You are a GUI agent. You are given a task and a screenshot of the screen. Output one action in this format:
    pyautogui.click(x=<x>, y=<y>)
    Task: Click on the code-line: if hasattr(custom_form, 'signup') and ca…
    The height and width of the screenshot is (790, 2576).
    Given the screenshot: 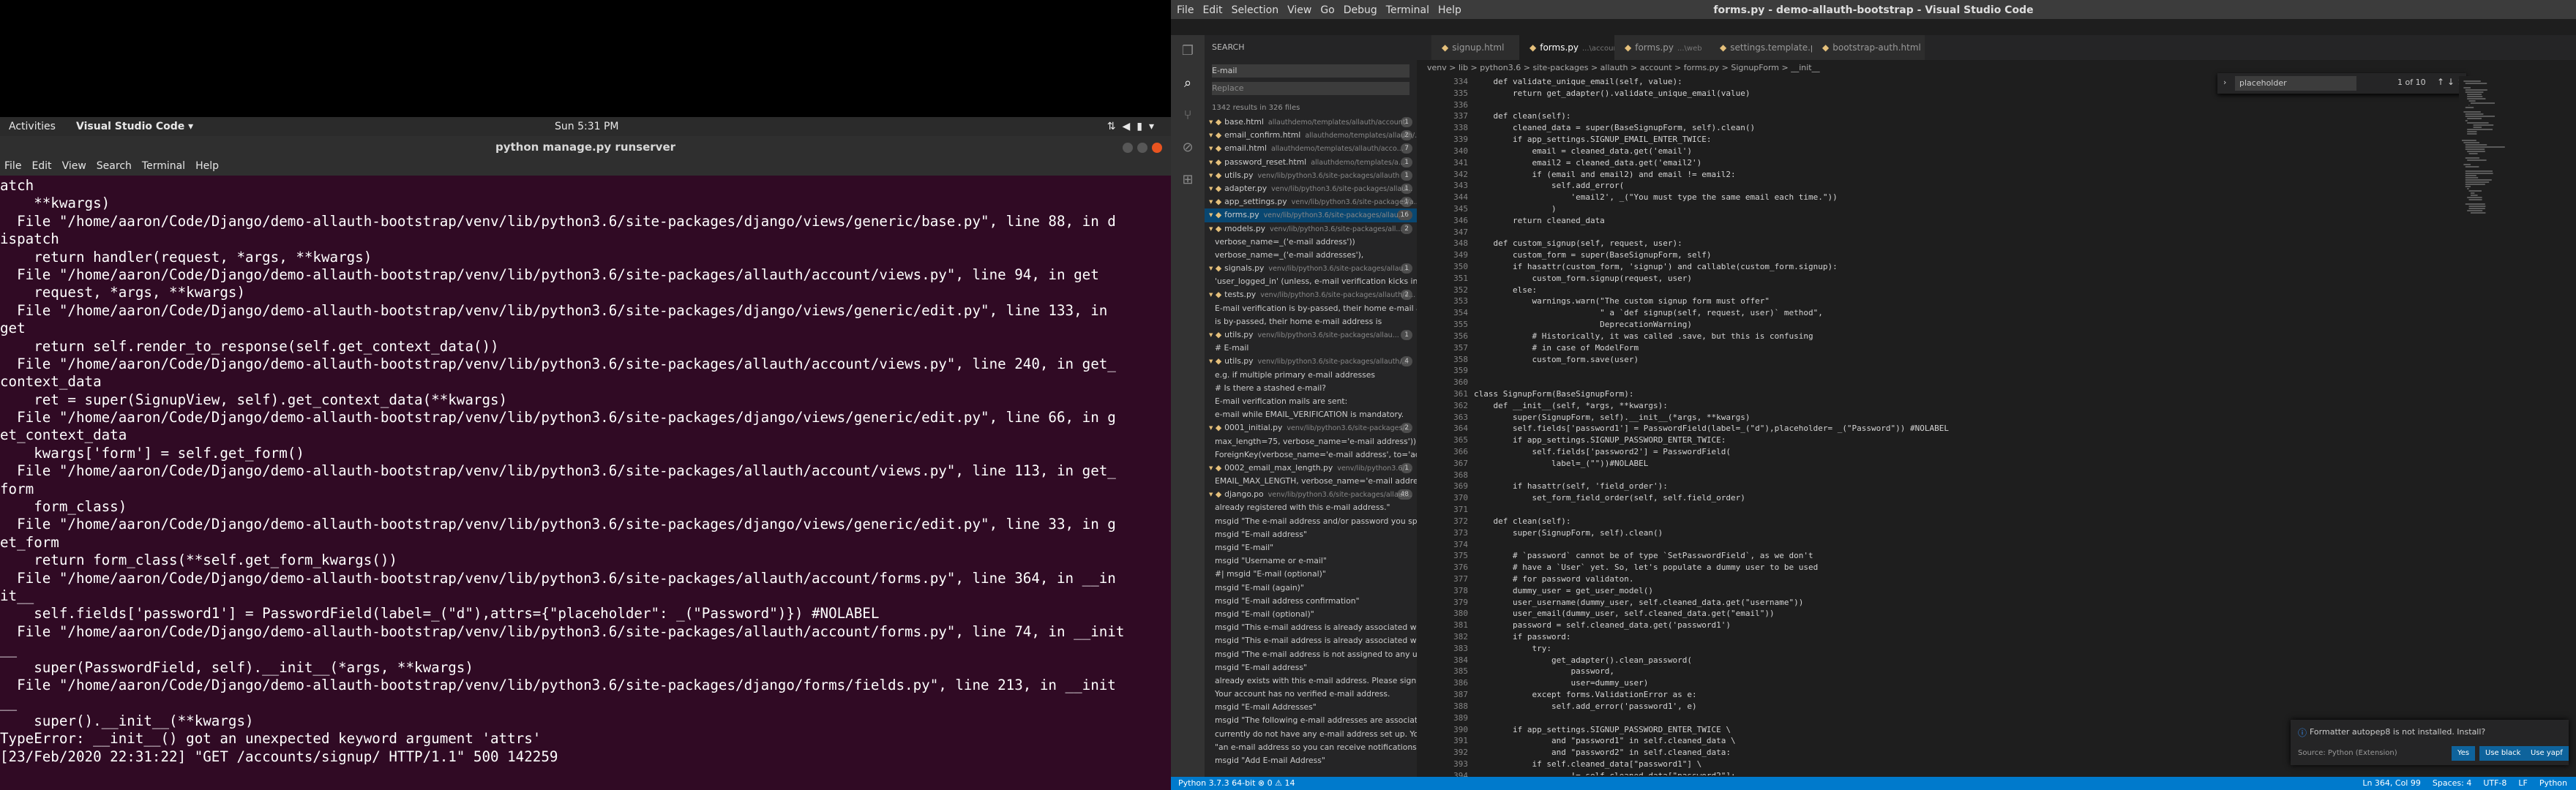 What is the action you would take?
    pyautogui.click(x=1862, y=267)
    